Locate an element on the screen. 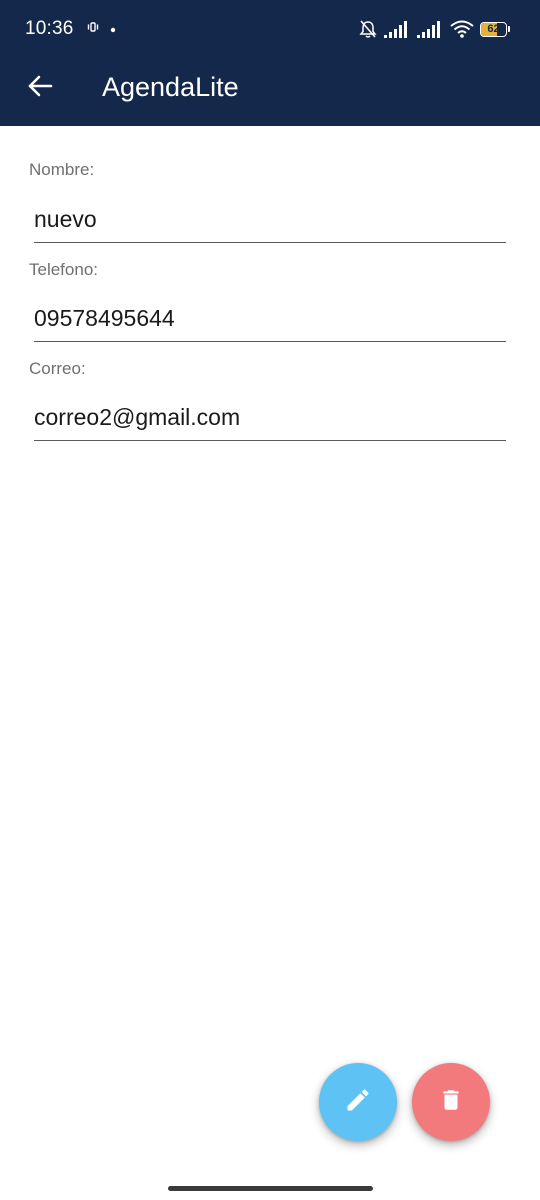 The width and height of the screenshot is (540, 1200). trash-icon is located at coordinates (451, 1102).